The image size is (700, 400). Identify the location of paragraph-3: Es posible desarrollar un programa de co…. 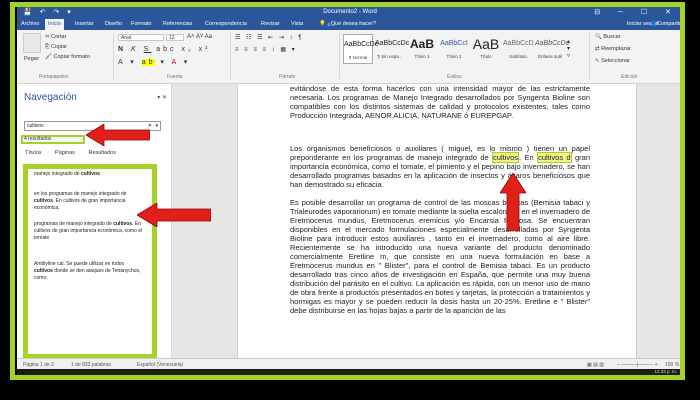
(440, 256).